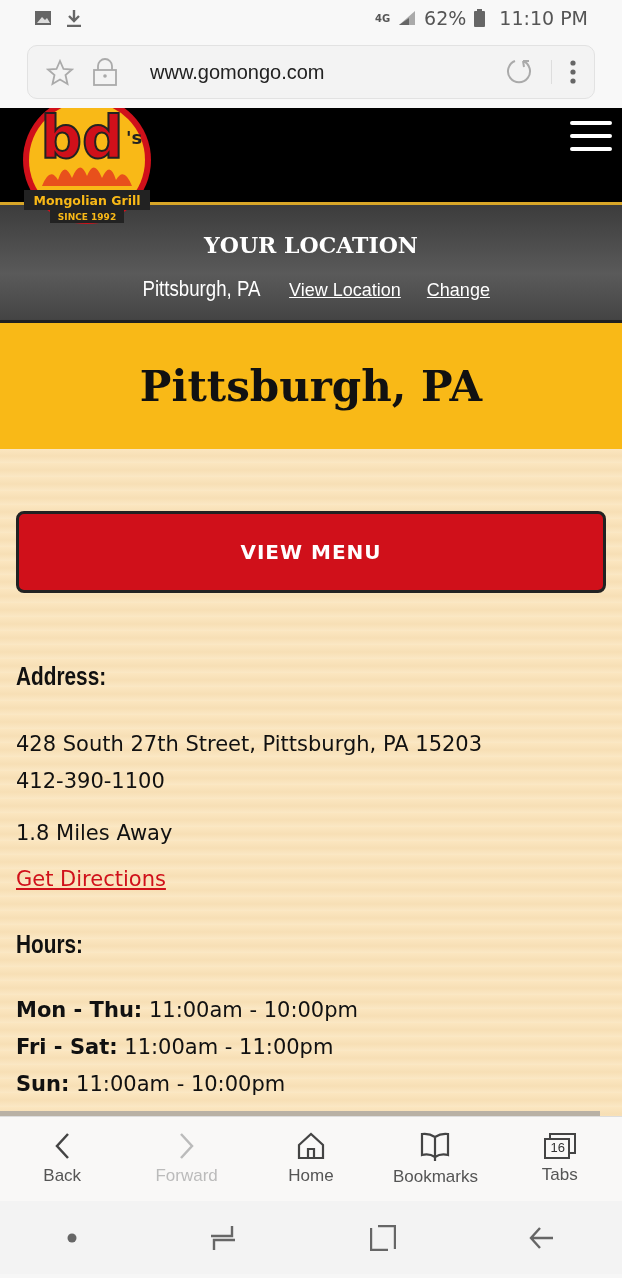 The height and width of the screenshot is (1278, 622). What do you see at coordinates (105, 72) in the screenshot?
I see `lock-icon` at bounding box center [105, 72].